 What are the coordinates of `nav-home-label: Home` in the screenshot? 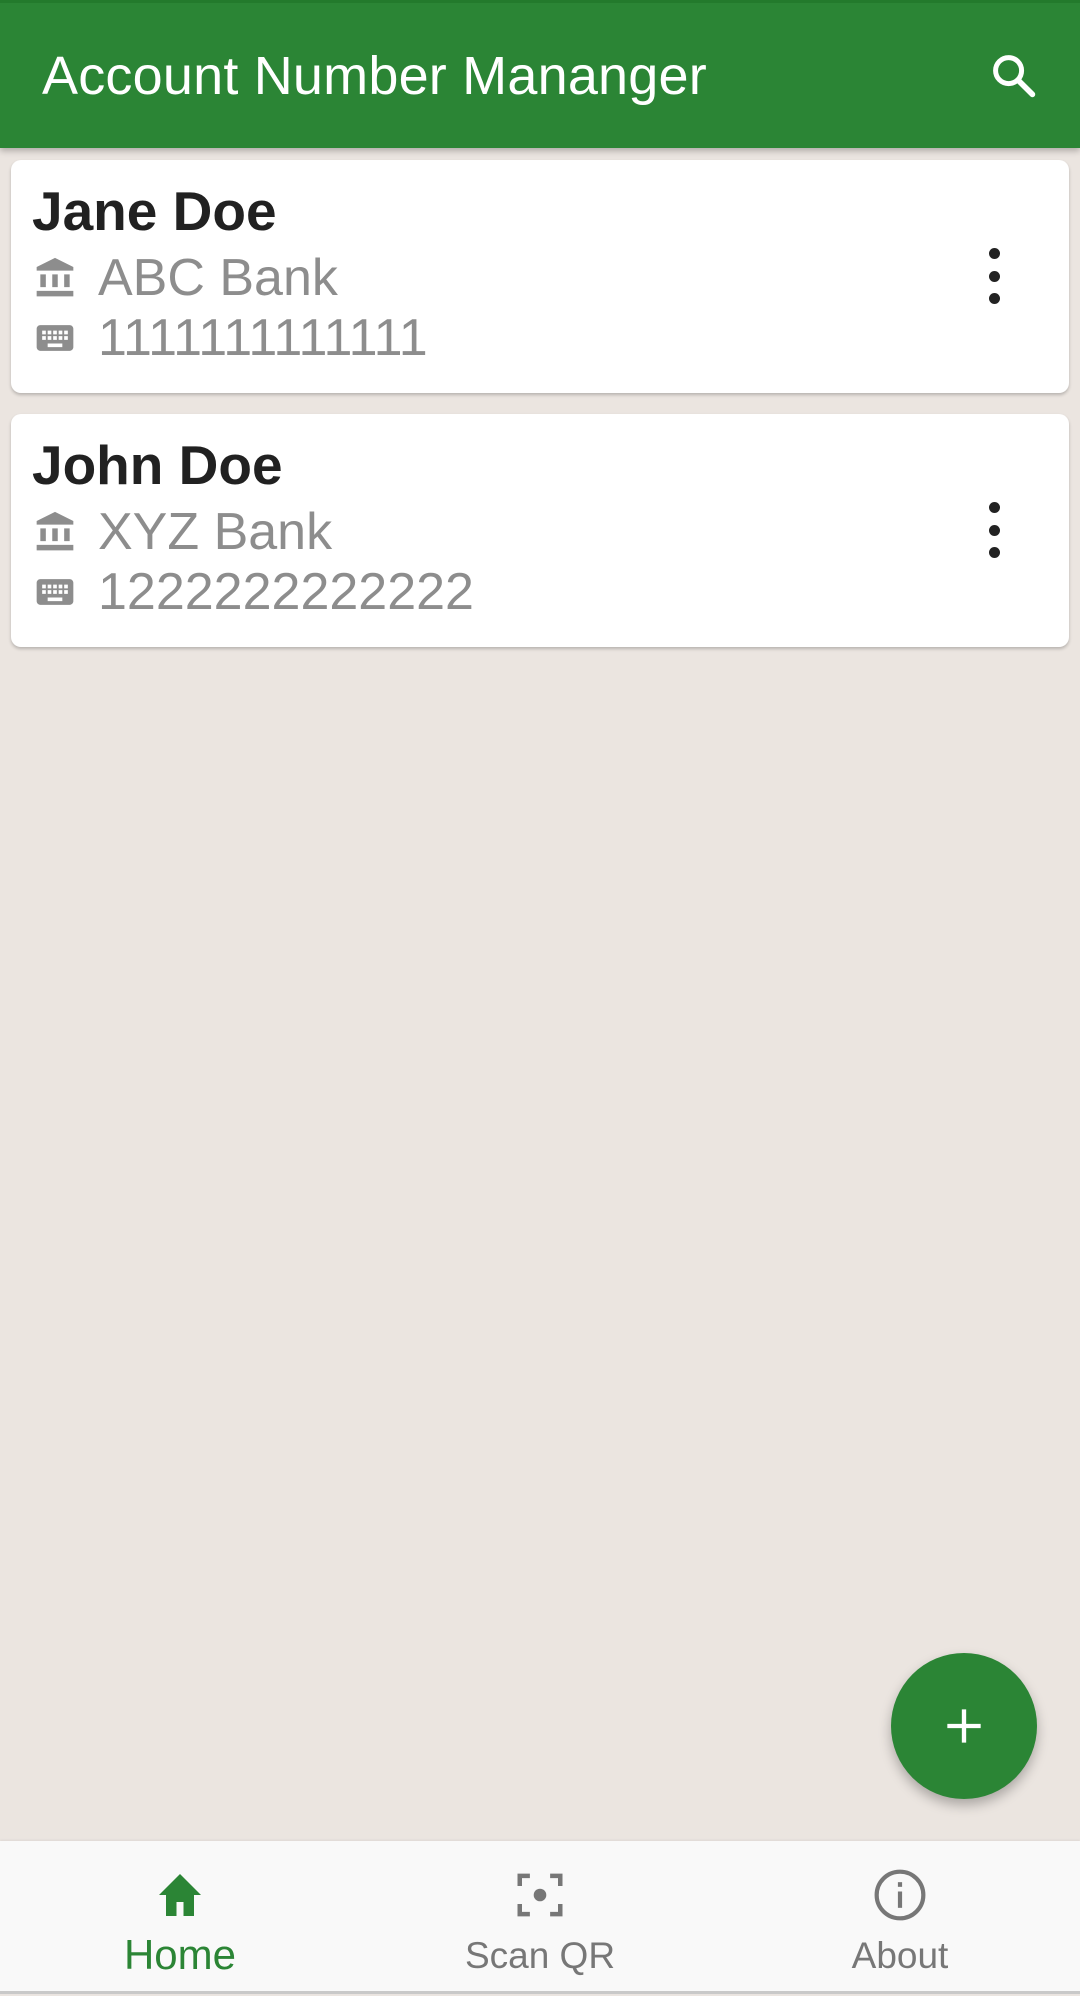 It's located at (180, 1954).